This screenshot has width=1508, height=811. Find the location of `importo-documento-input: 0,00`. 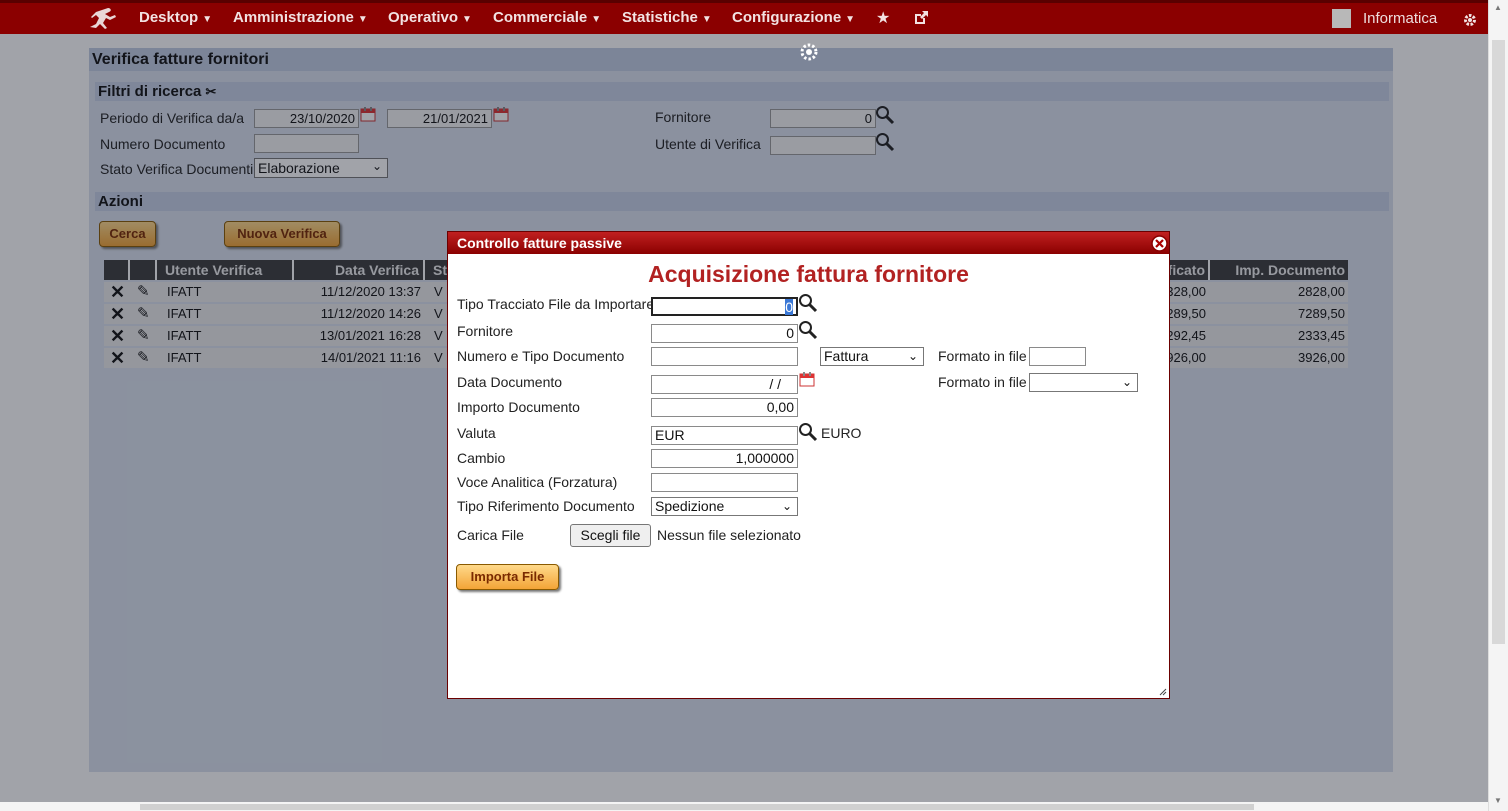

importo-documento-input: 0,00 is located at coordinates (724, 407).